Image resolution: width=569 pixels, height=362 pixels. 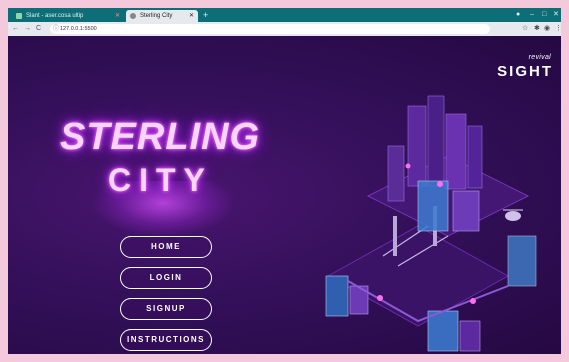 I want to click on tab-inactive: Slant - aser.cosa ultip ✕, so click(x=68, y=16).